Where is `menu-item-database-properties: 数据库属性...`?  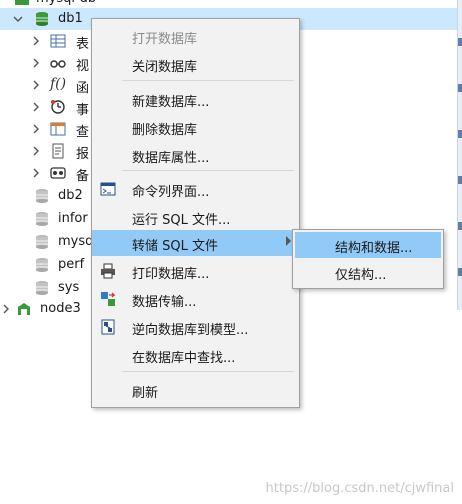
menu-item-database-properties: 数据库属性... is located at coordinates (195, 155).